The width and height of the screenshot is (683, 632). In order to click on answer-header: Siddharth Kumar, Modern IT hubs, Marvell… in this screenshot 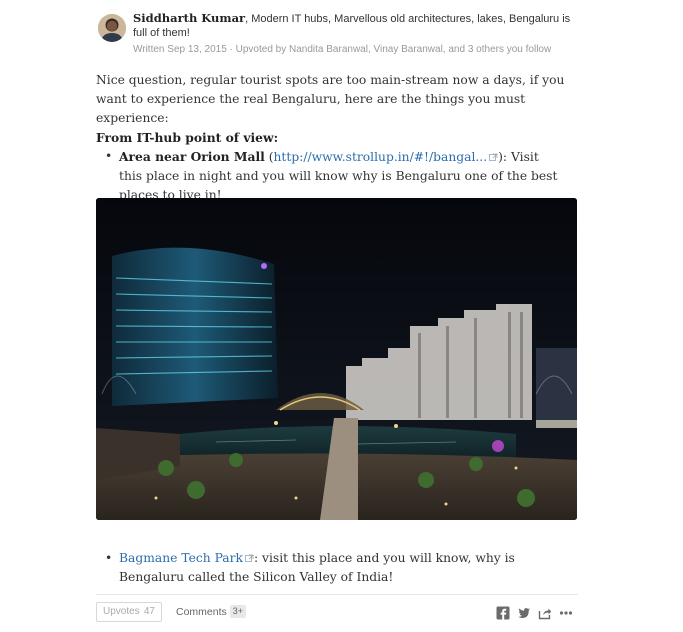, I will do `click(337, 35)`.